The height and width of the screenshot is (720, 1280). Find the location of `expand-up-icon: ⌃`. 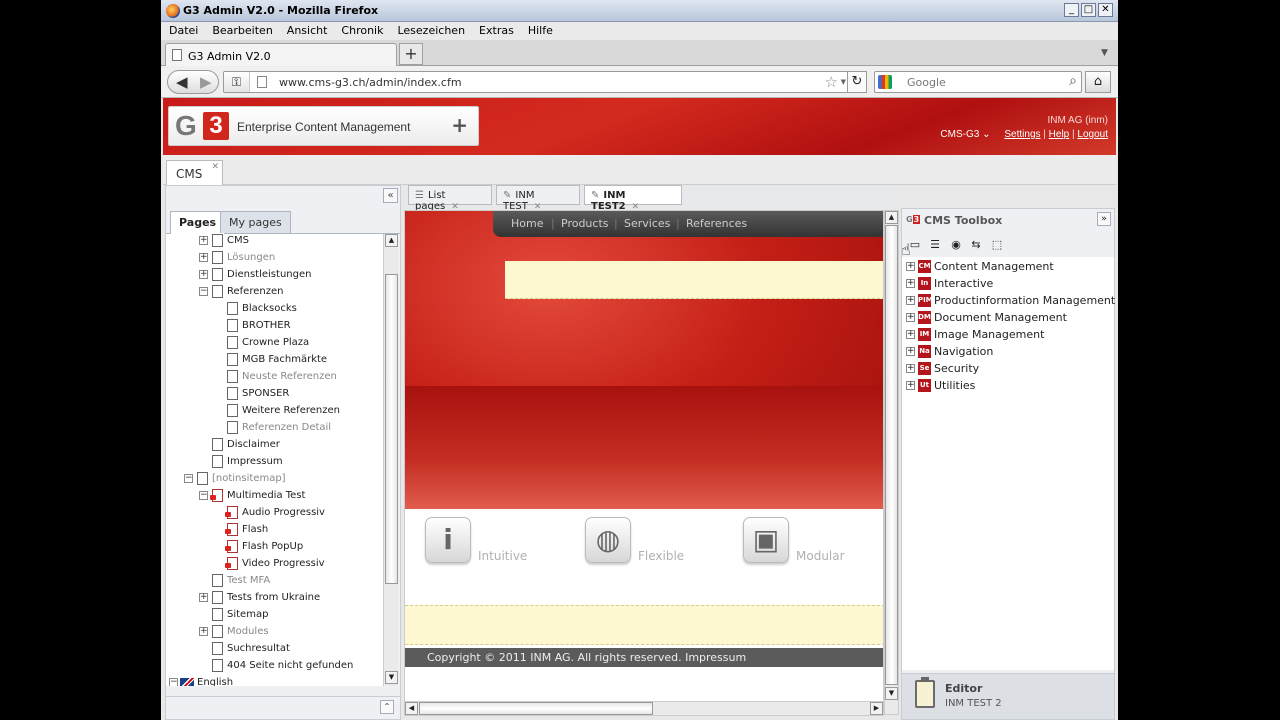

expand-up-icon: ⌃ is located at coordinates (387, 707).